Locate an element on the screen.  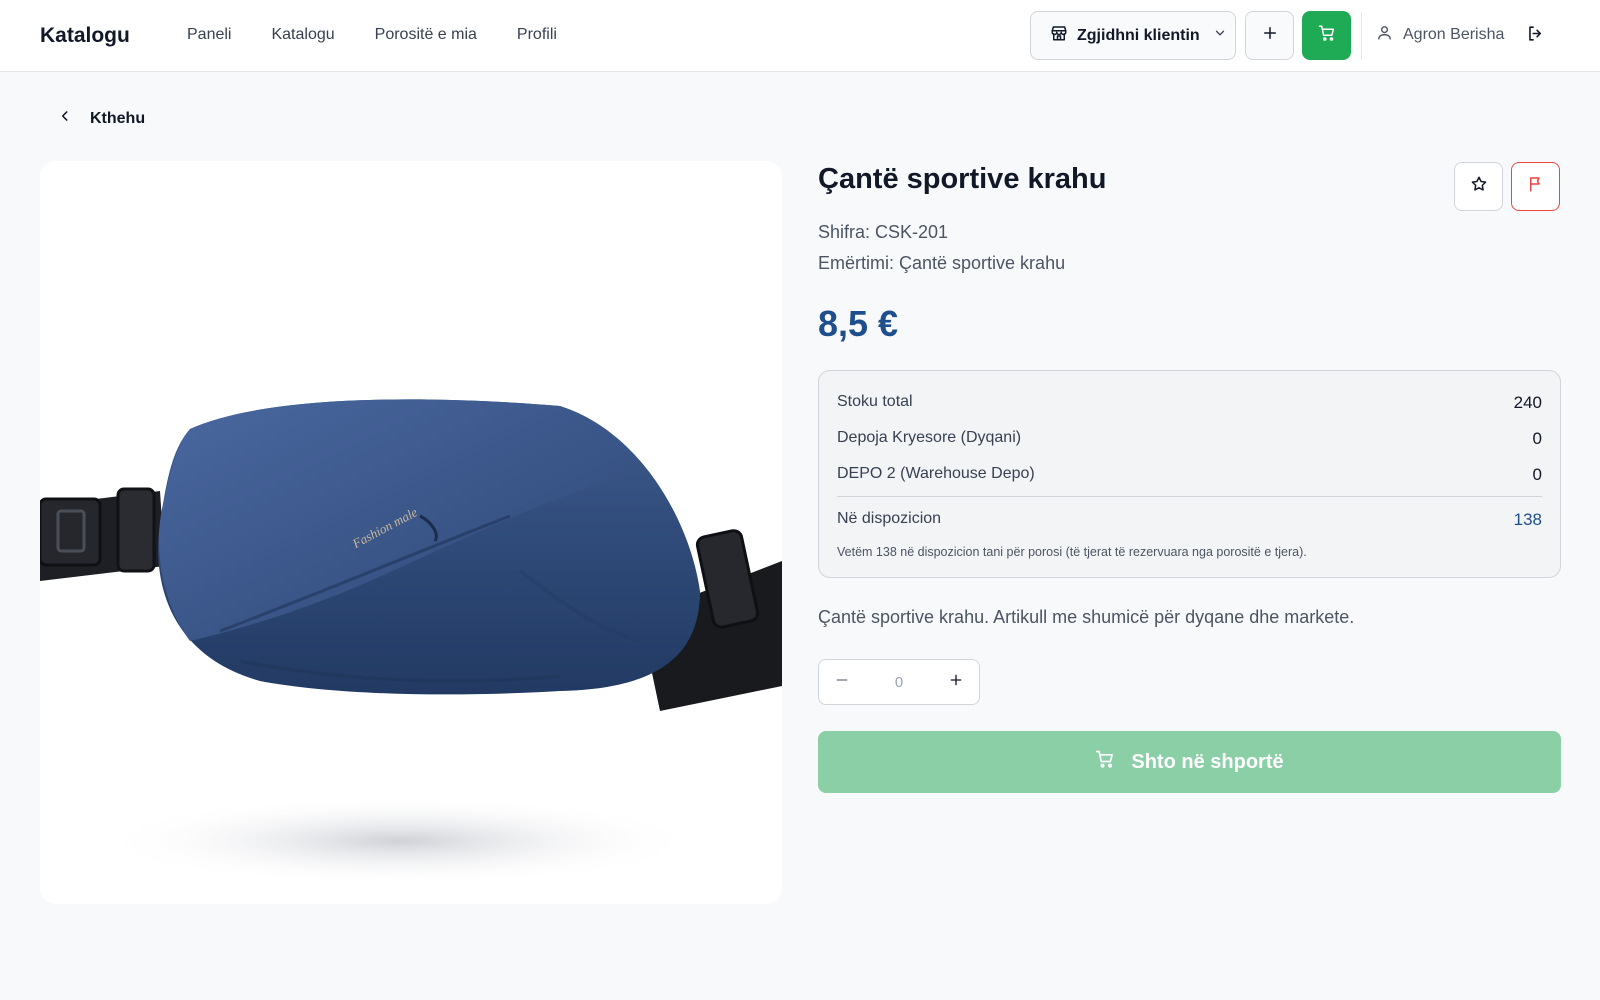
client-select-label: Zgjidhni klientin is located at coordinates (1138, 35).